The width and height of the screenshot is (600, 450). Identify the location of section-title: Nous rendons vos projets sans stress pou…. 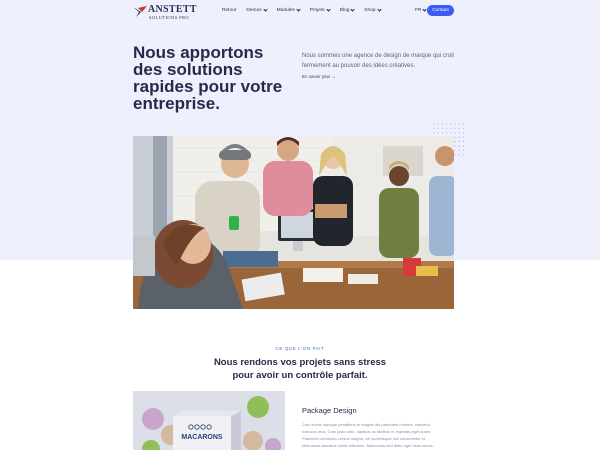
(300, 369).